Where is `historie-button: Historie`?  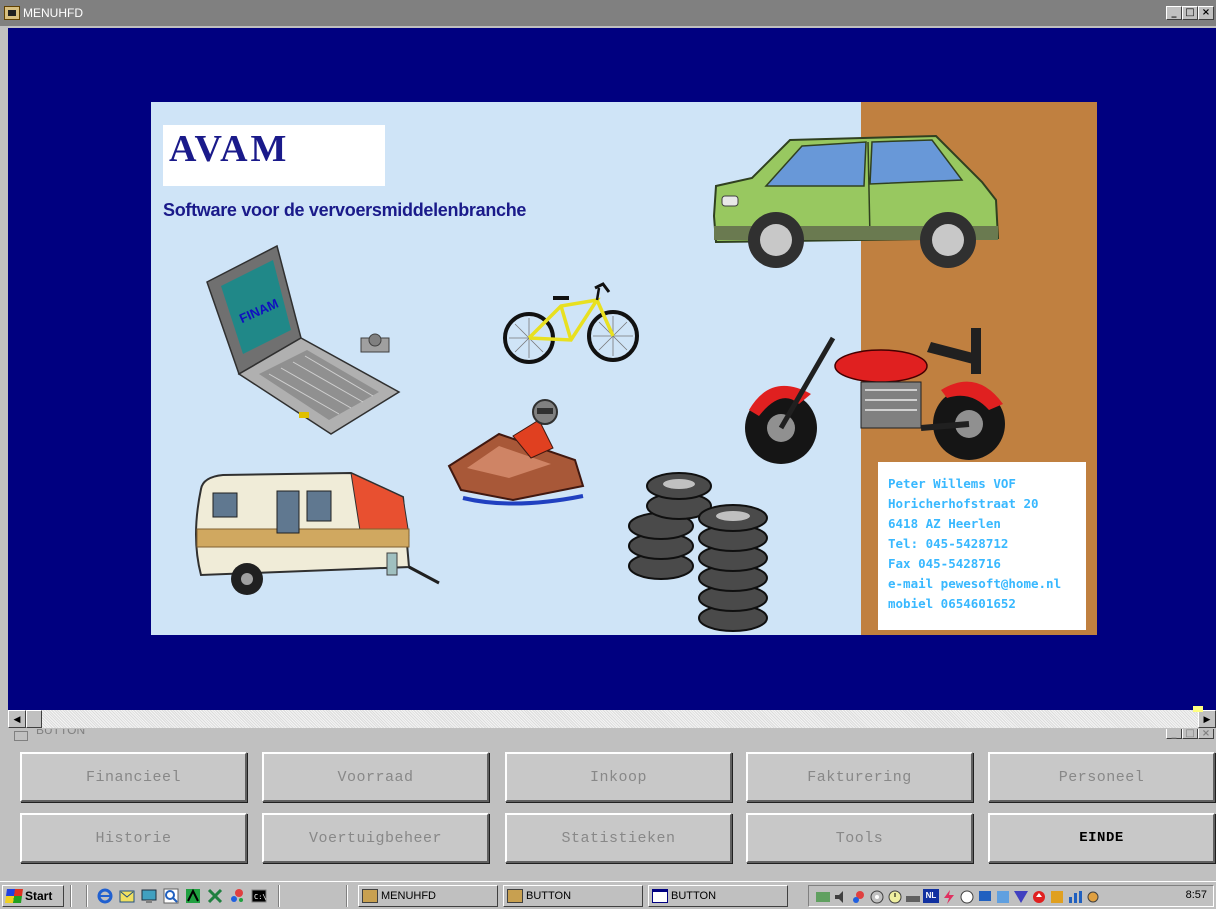
historie-button: Historie is located at coordinates (133, 838).